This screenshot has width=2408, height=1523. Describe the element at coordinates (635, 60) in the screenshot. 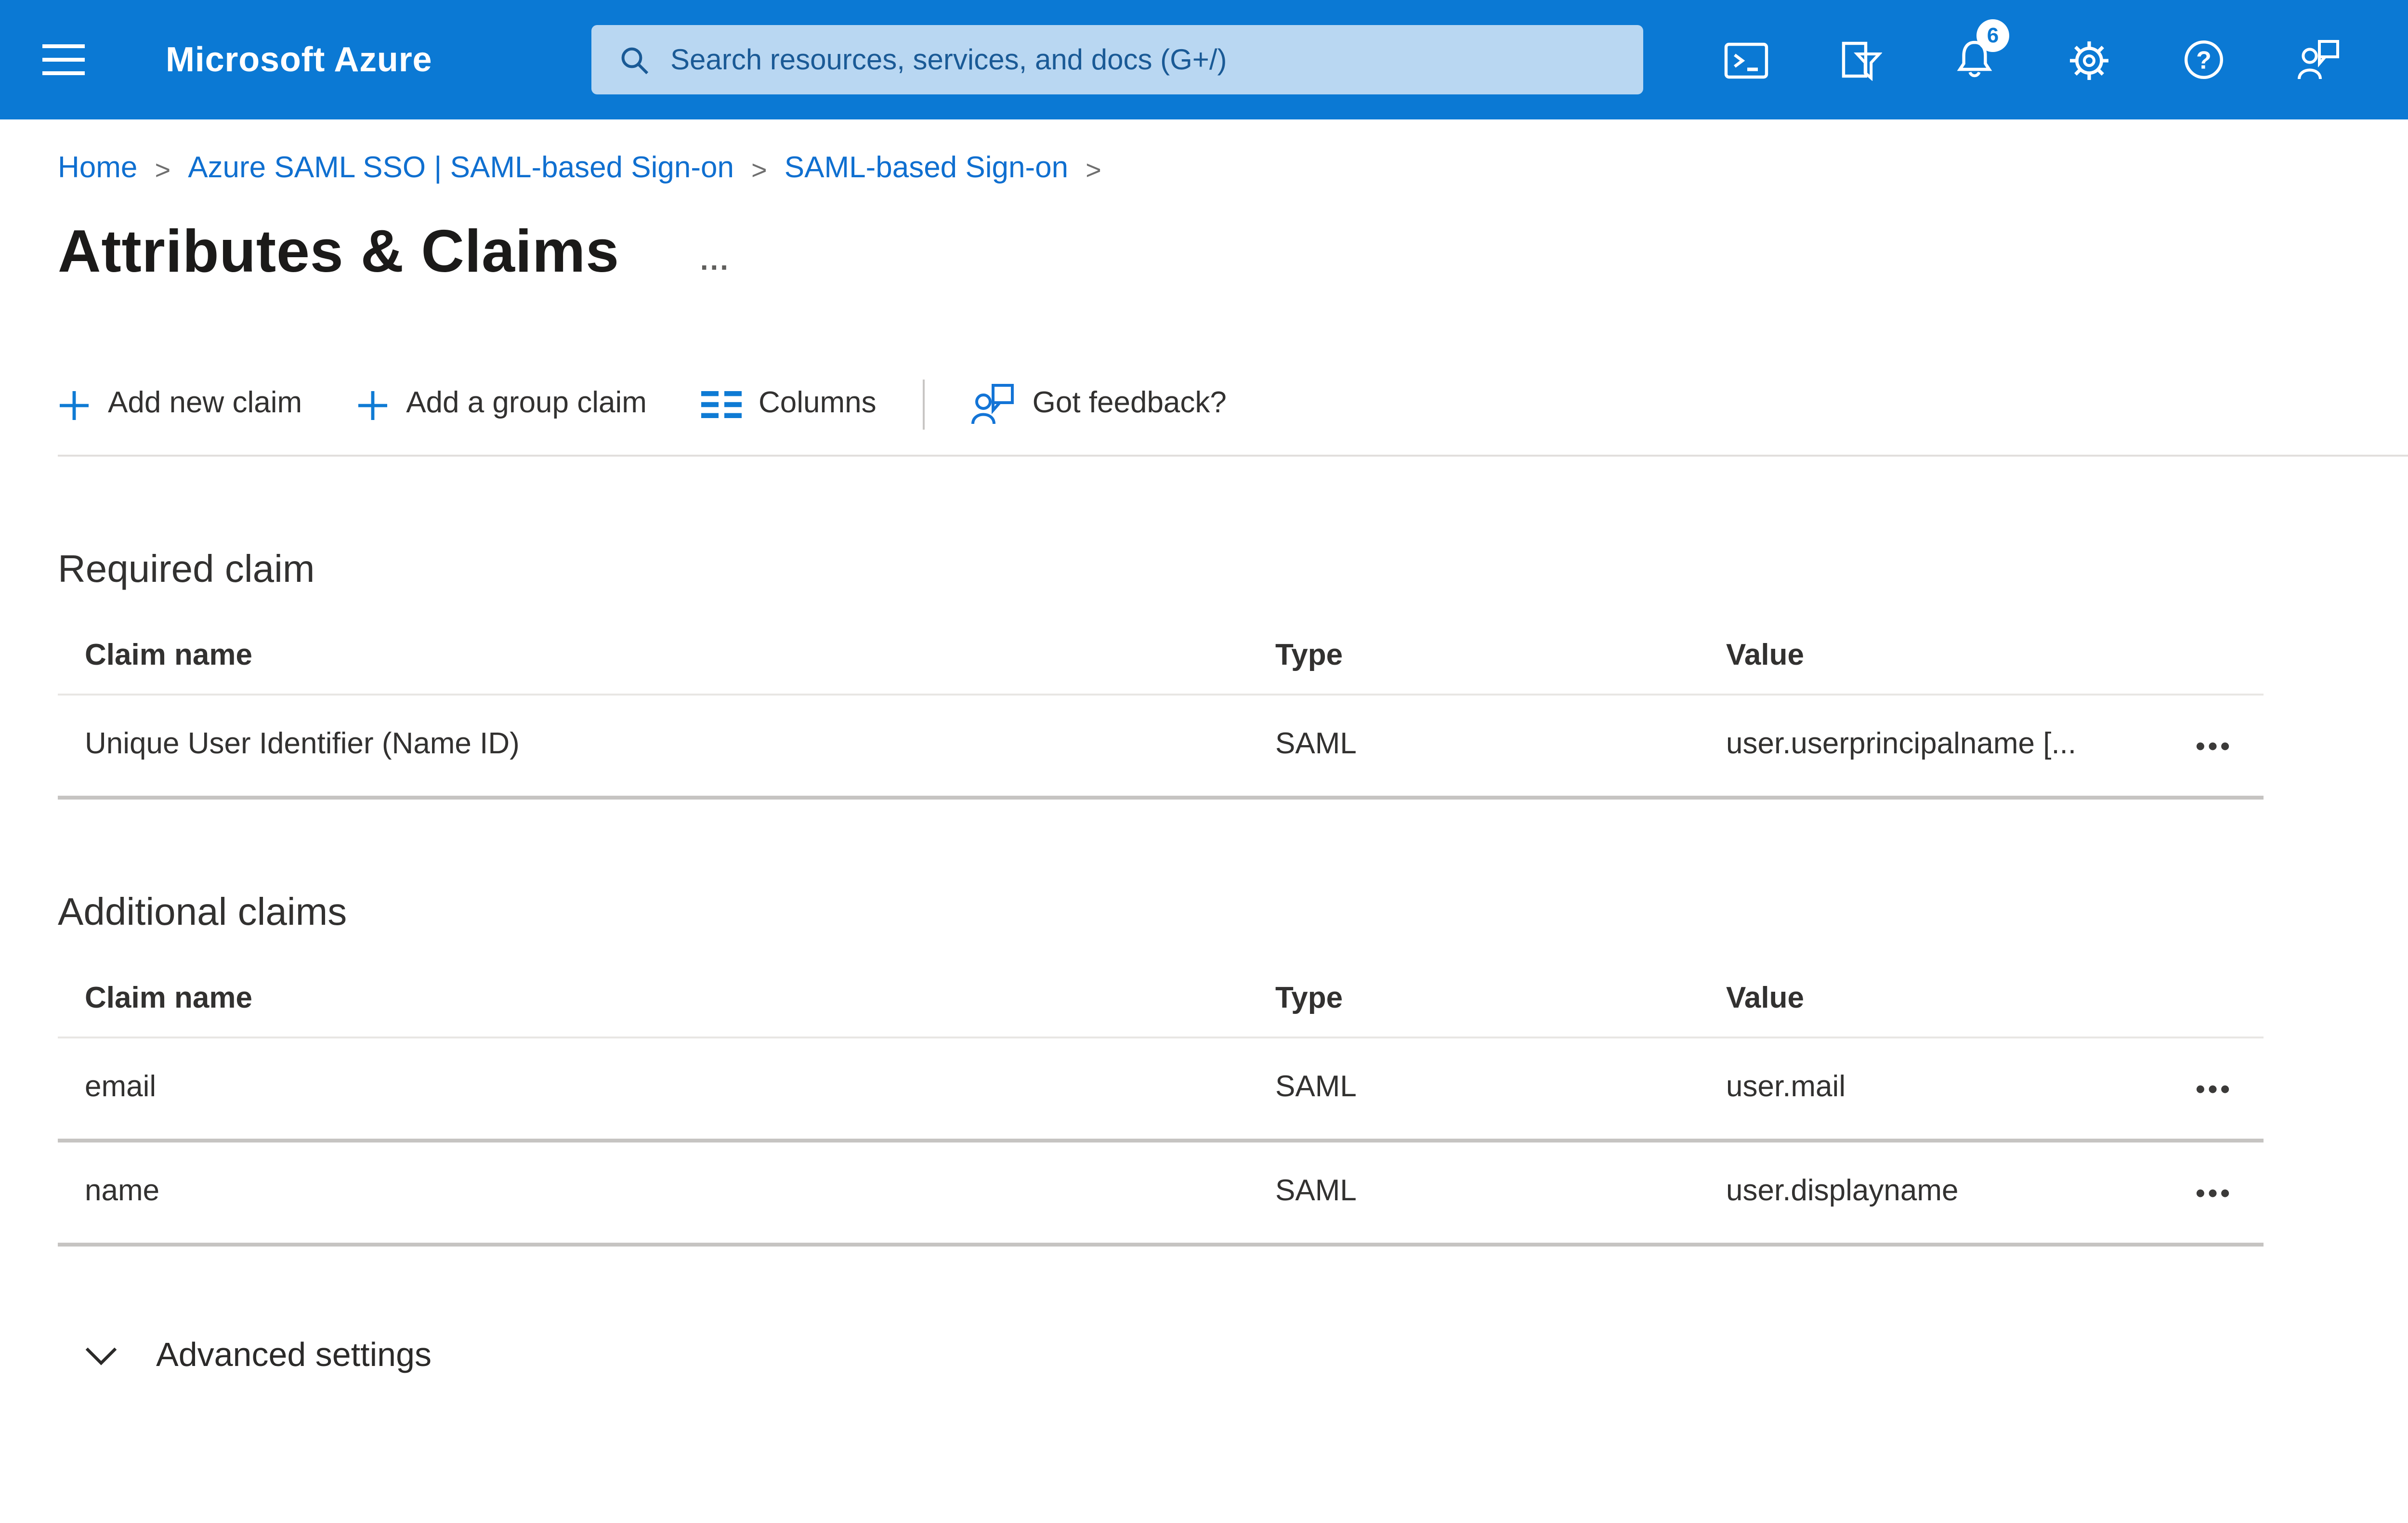

I see `search-icon` at that location.